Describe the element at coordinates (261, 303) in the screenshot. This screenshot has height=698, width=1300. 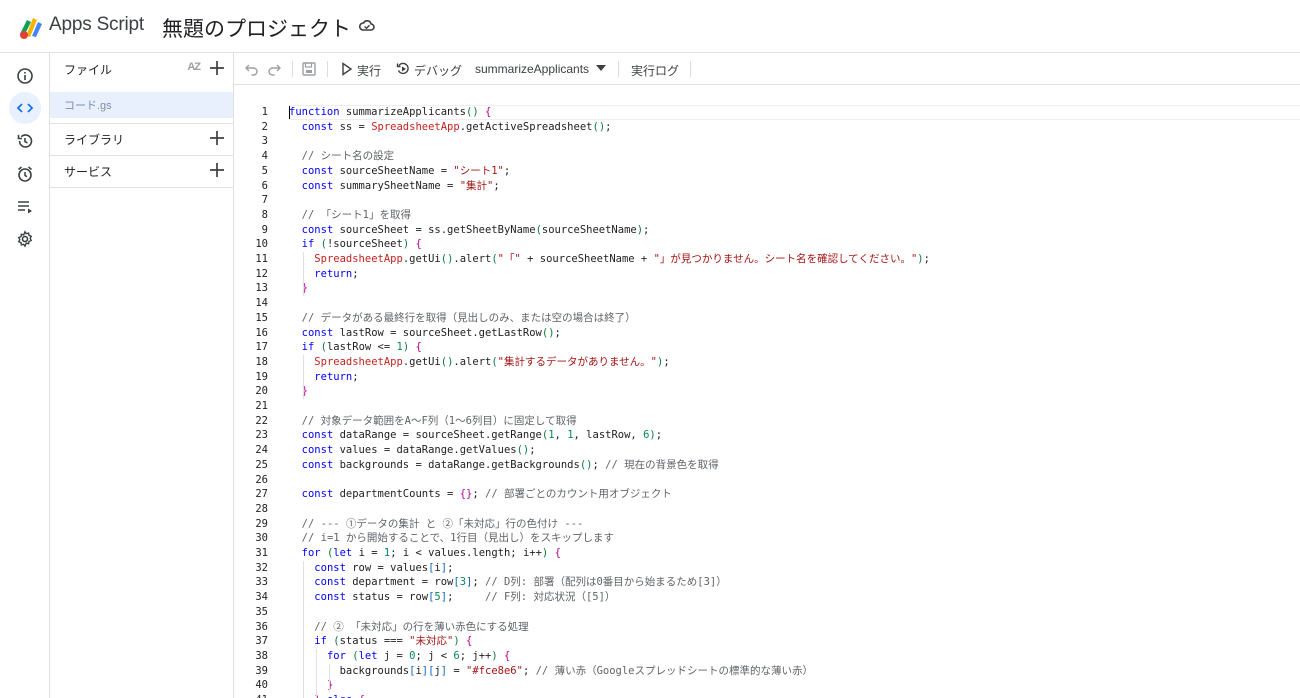
I see `line-number: 14` at that location.